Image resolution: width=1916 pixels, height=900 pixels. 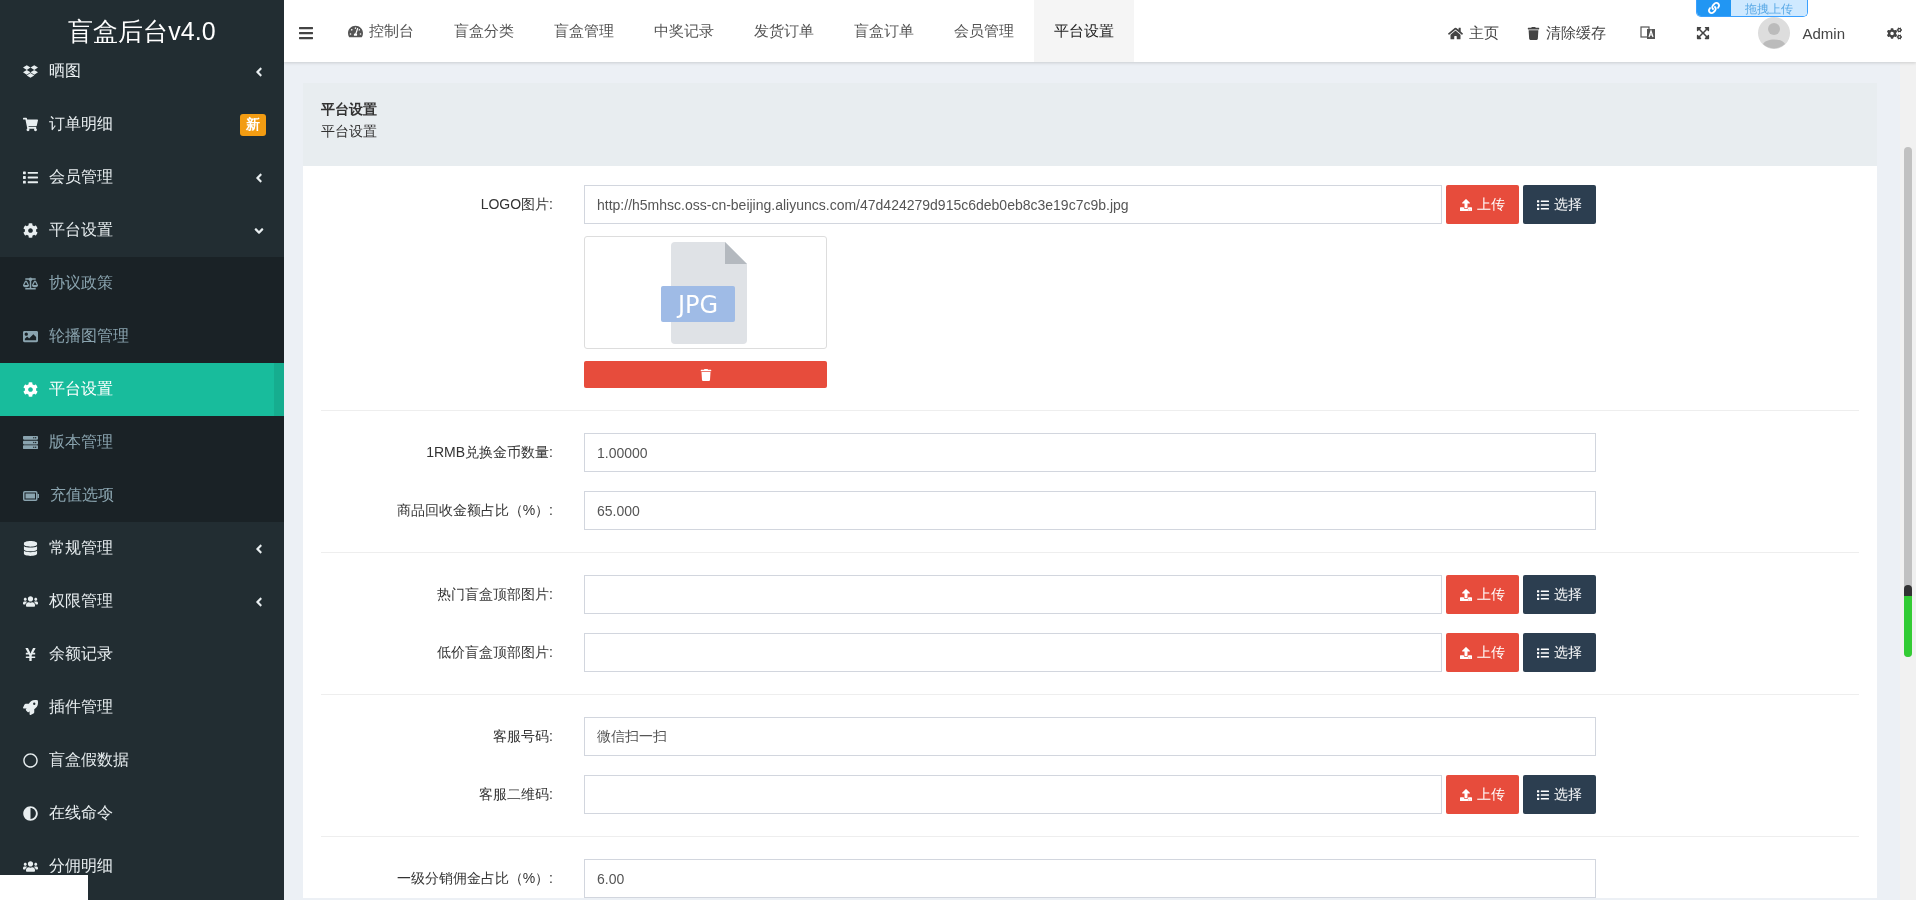 I want to click on delete-button, so click(x=705, y=374).